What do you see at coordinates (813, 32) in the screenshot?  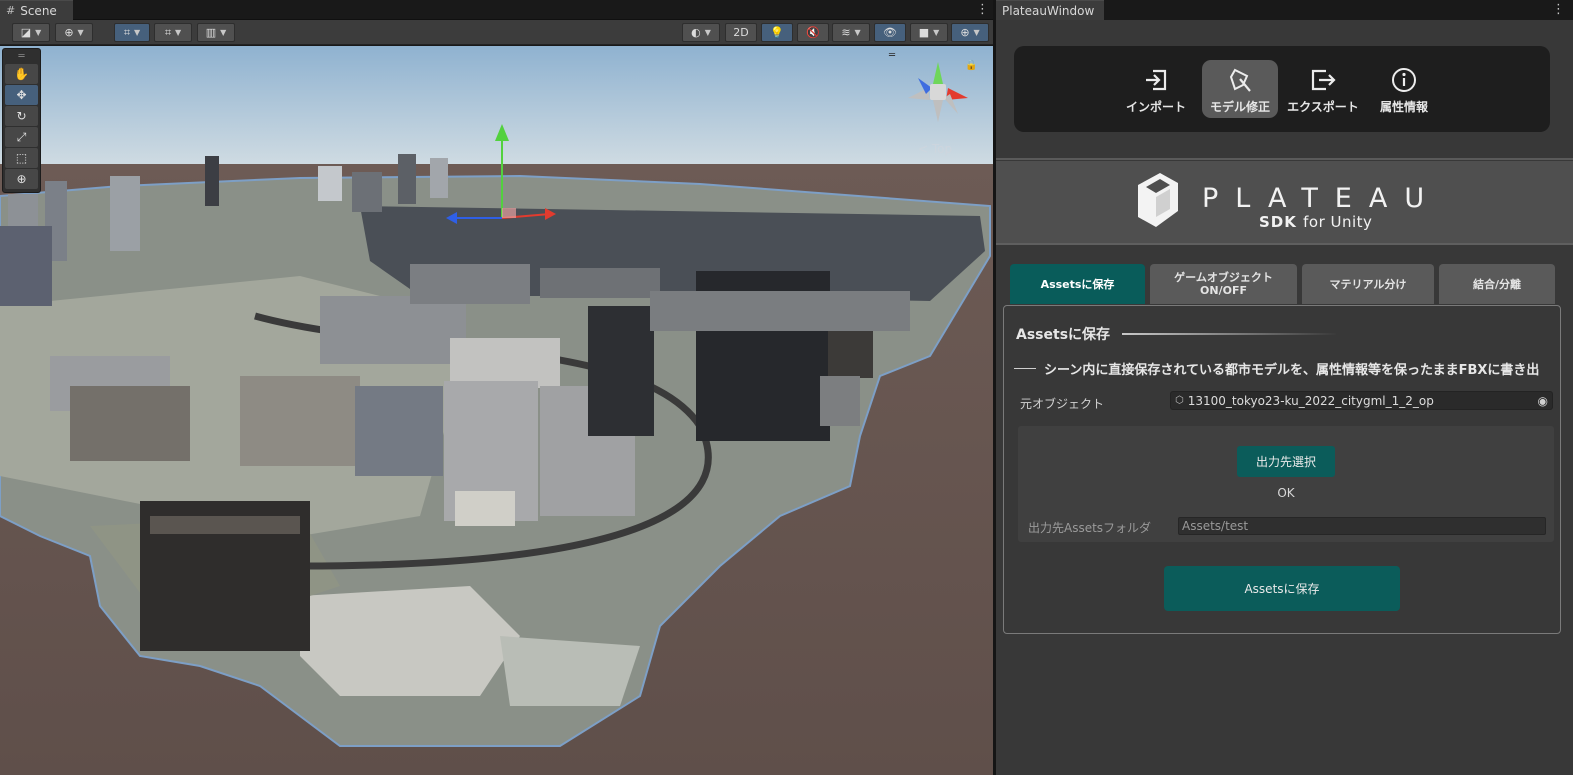 I see `audio-toggle: 🔇` at bounding box center [813, 32].